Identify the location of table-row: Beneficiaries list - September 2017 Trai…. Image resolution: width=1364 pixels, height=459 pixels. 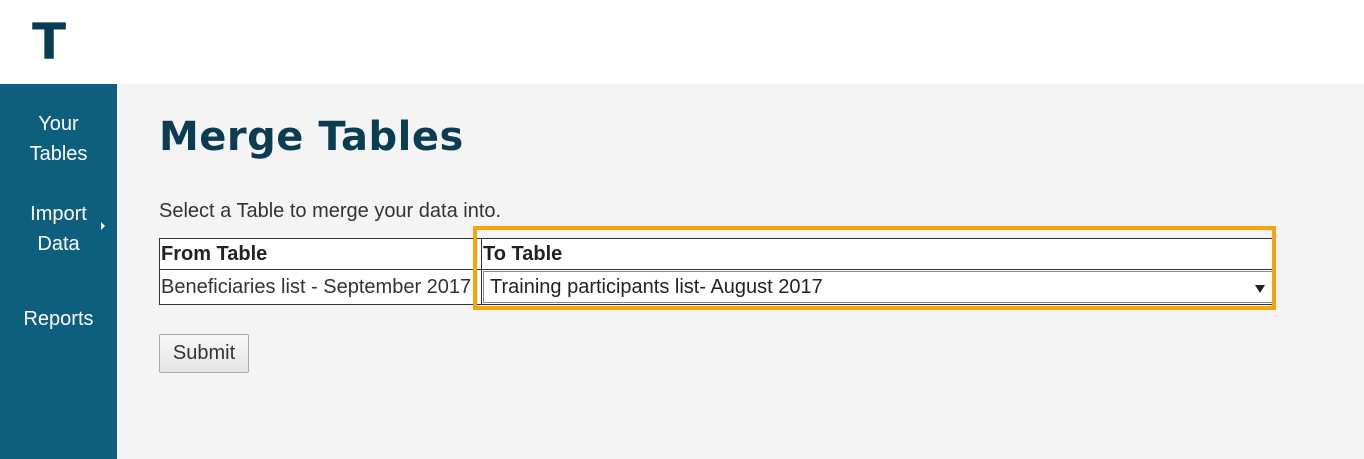
(717, 287).